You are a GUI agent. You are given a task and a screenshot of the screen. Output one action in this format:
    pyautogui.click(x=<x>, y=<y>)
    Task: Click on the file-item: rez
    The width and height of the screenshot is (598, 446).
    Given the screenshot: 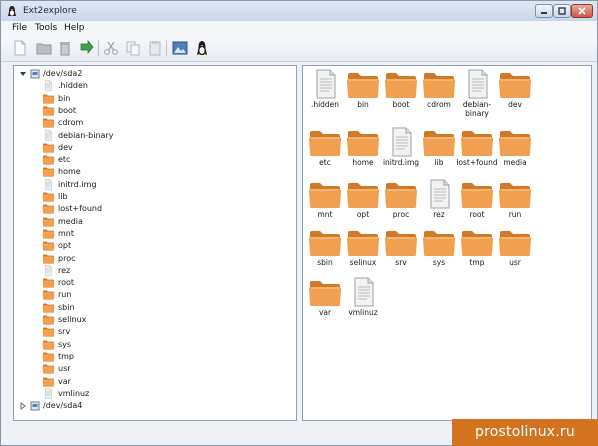 What is the action you would take?
    pyautogui.click(x=439, y=204)
    